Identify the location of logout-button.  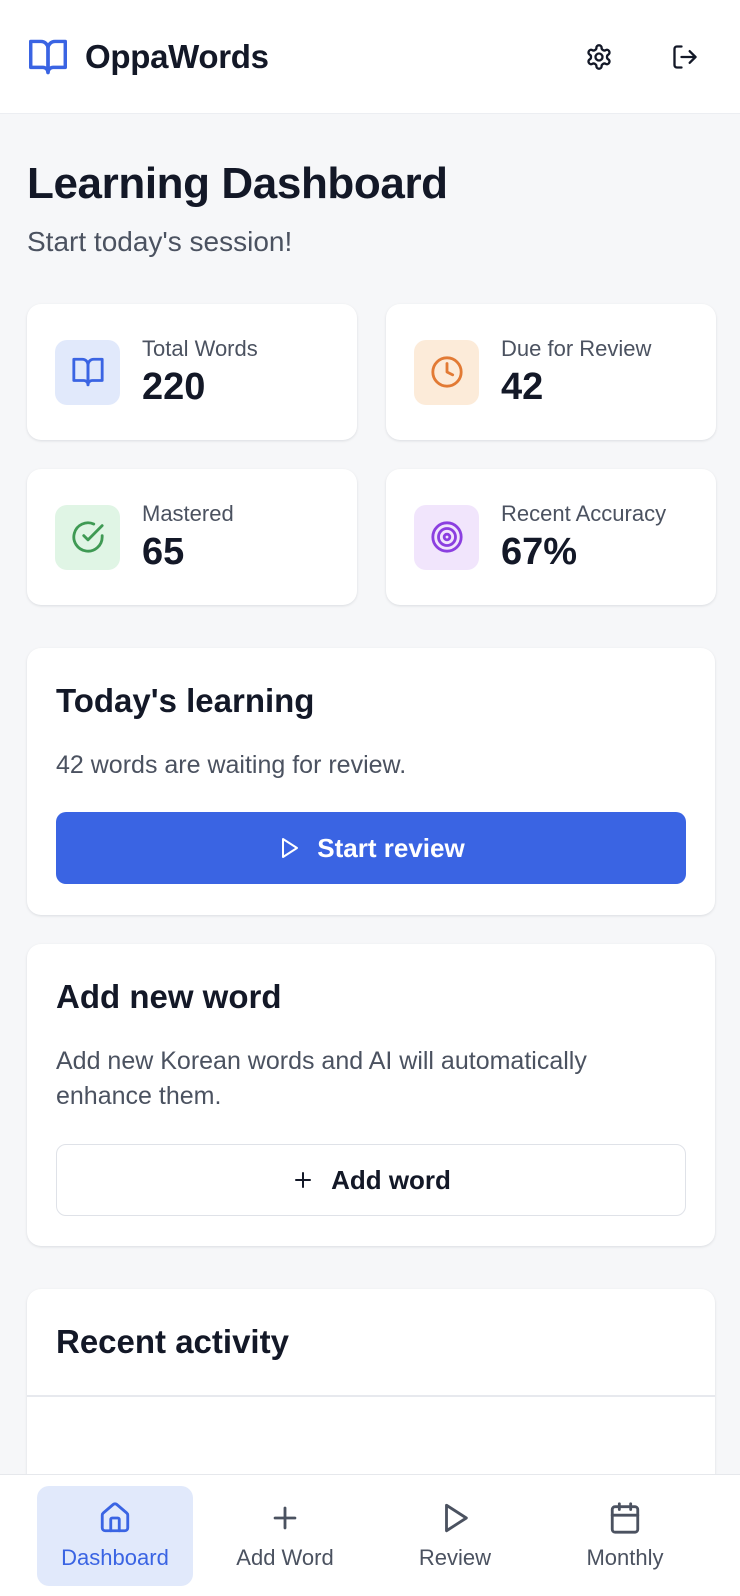
(685, 57).